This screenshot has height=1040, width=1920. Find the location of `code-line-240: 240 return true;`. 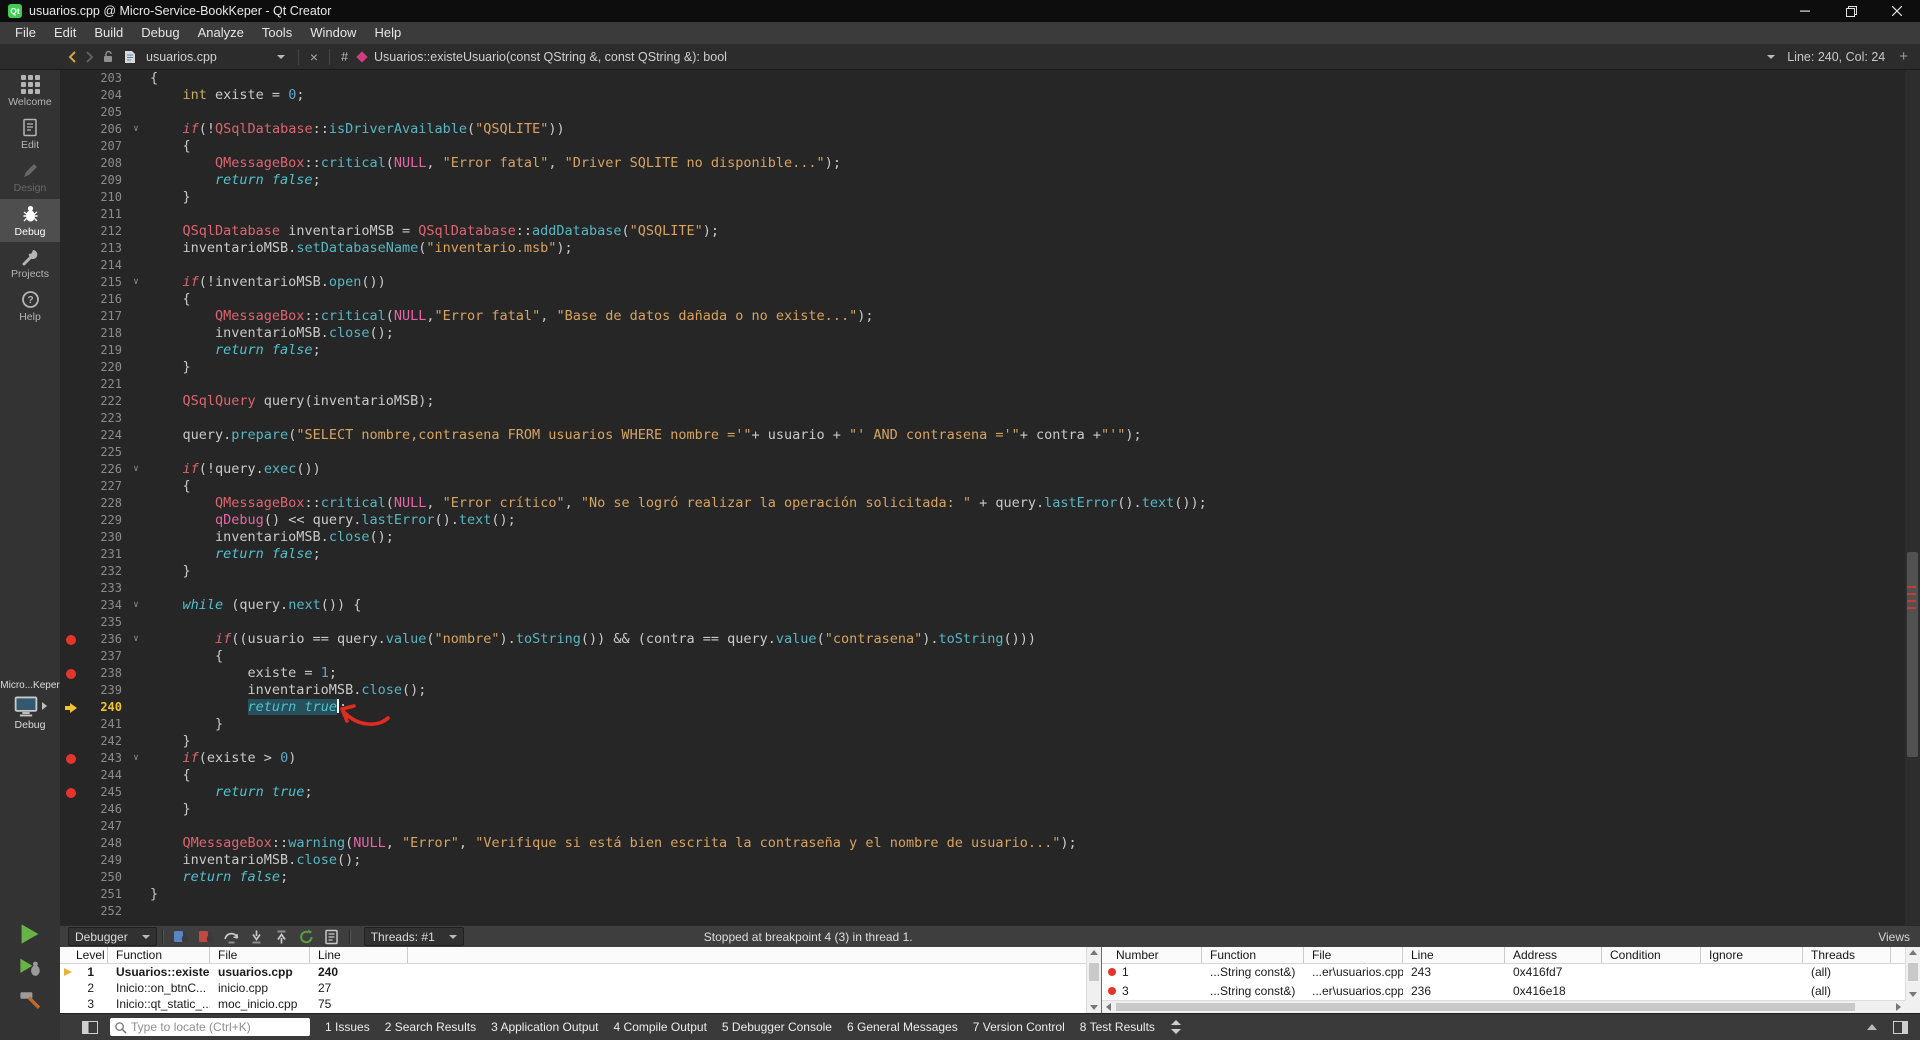

code-line-240: 240 return true; is located at coordinates (990, 707).